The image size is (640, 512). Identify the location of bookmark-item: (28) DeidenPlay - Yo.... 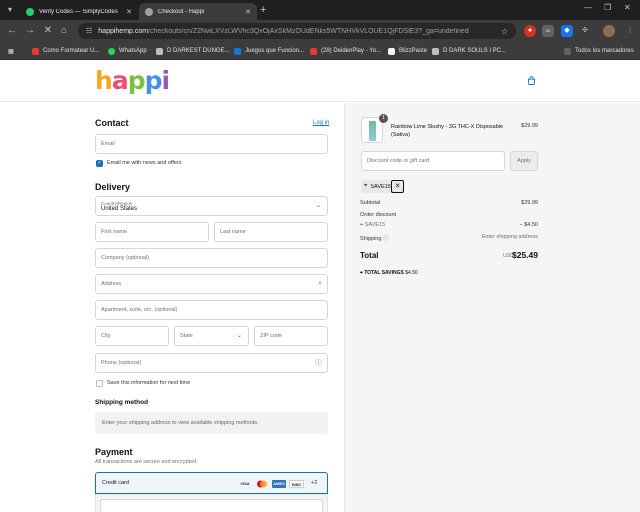
(345, 51).